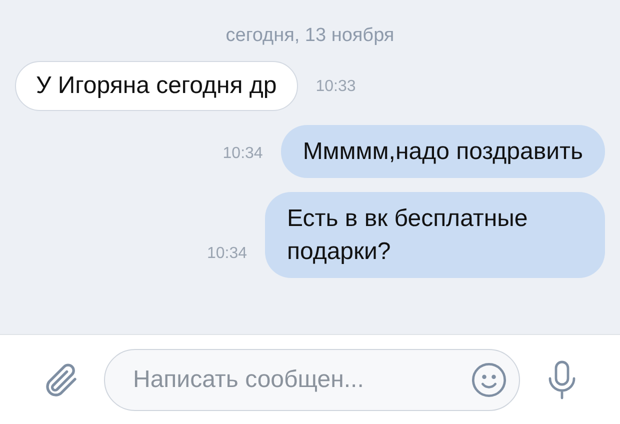 The image size is (620, 424). Describe the element at coordinates (156, 85) in the screenshot. I see `incoming-message: У Игоряна сегодня др` at that location.